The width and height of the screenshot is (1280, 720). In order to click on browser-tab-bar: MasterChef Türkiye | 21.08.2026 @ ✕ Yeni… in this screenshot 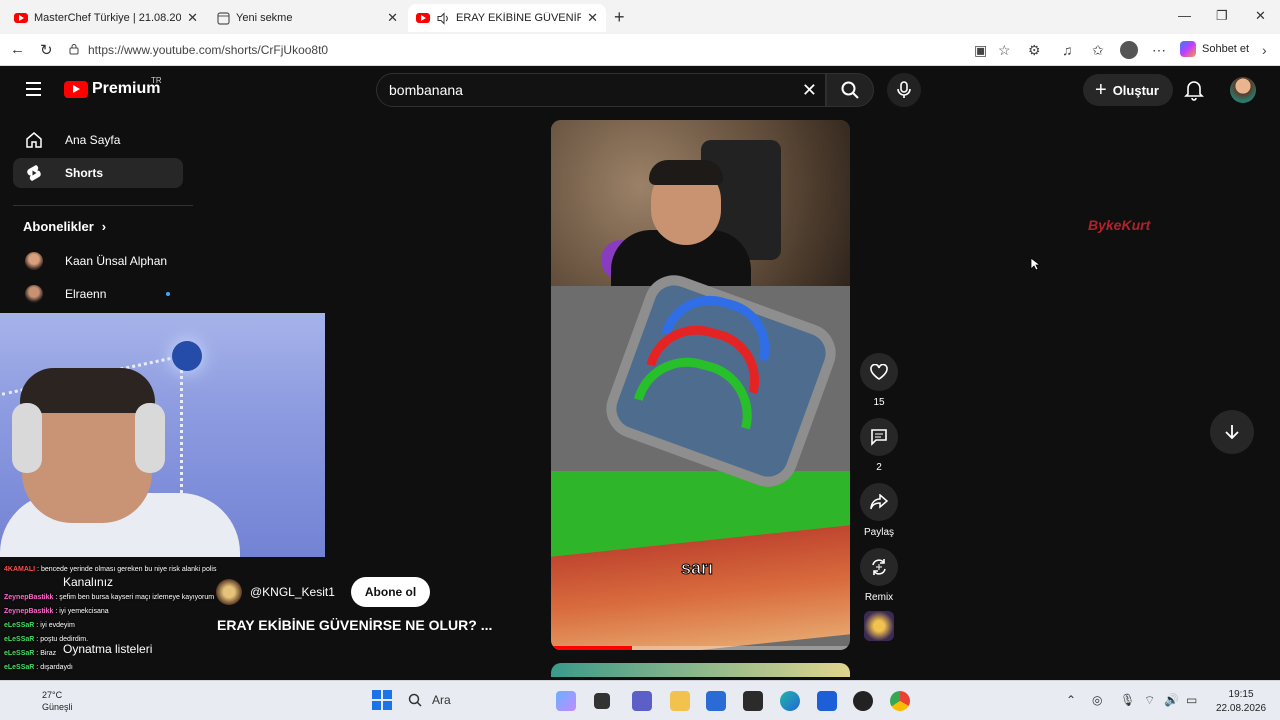, I will do `click(640, 17)`.